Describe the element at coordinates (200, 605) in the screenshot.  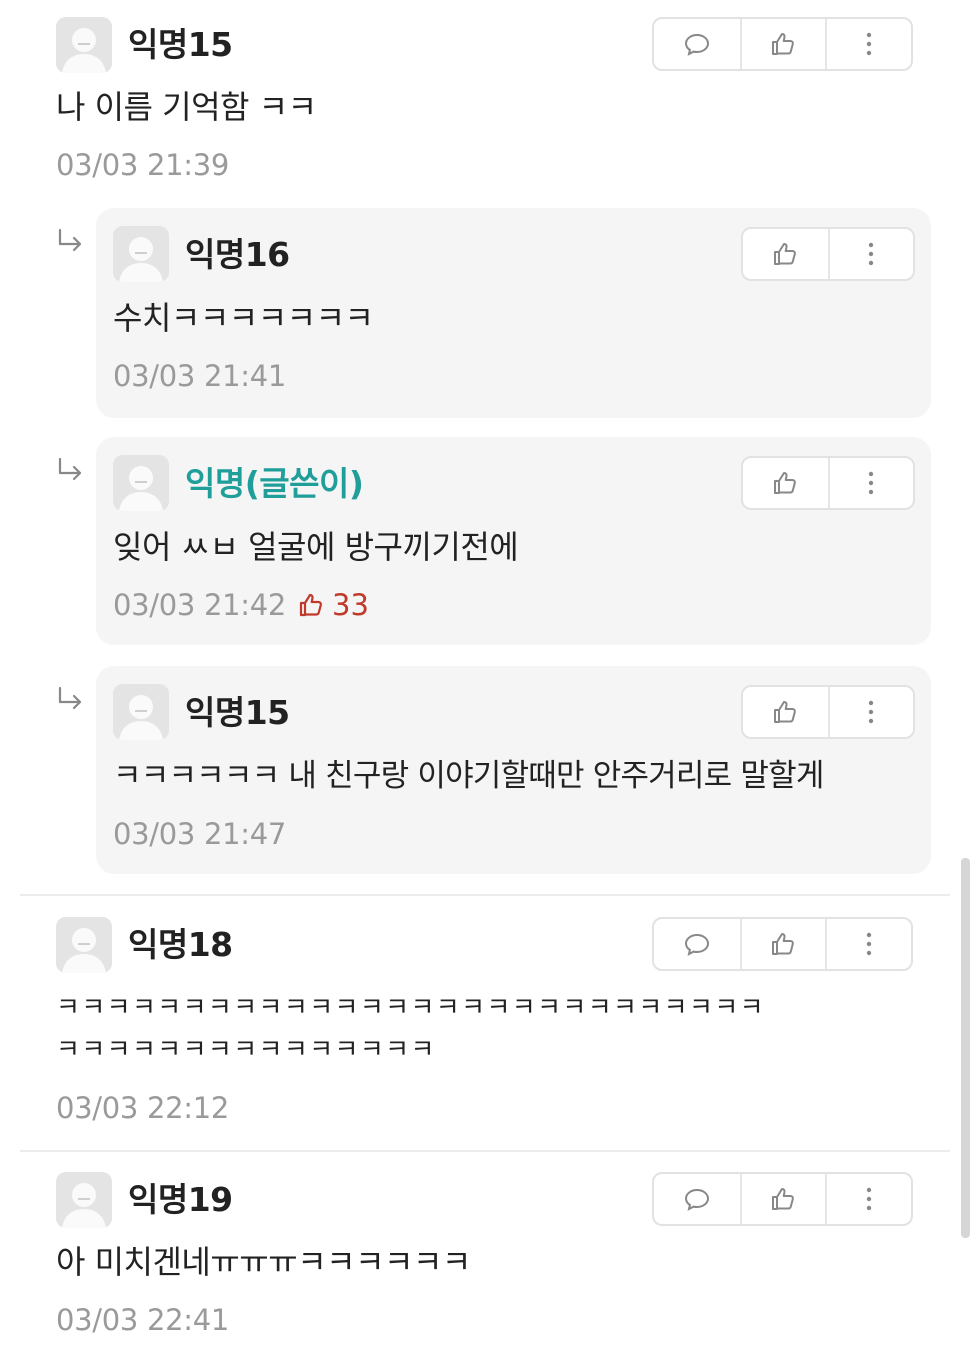
I see `comment-time: 03/03 21:42` at that location.